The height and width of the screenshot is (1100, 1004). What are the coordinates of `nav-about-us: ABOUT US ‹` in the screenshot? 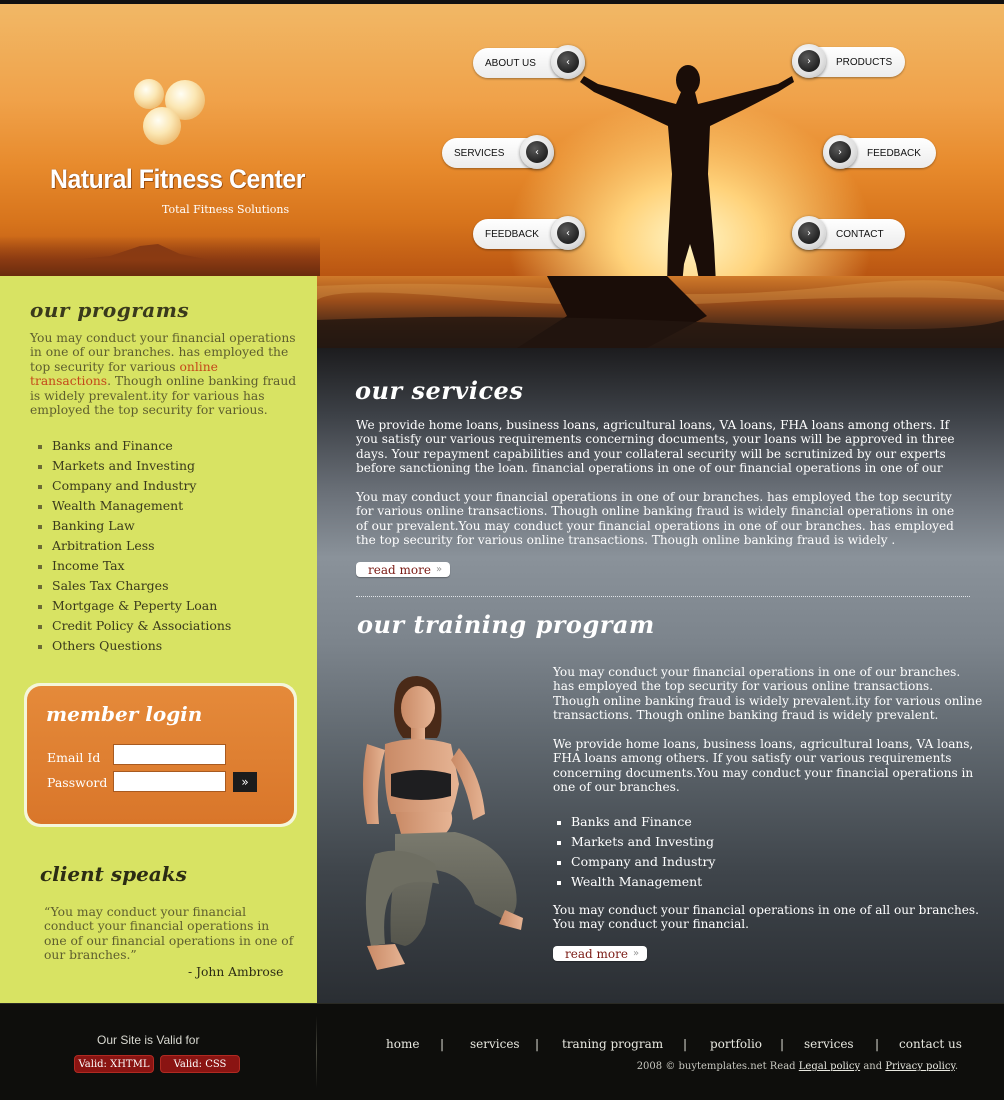 It's located at (529, 62).